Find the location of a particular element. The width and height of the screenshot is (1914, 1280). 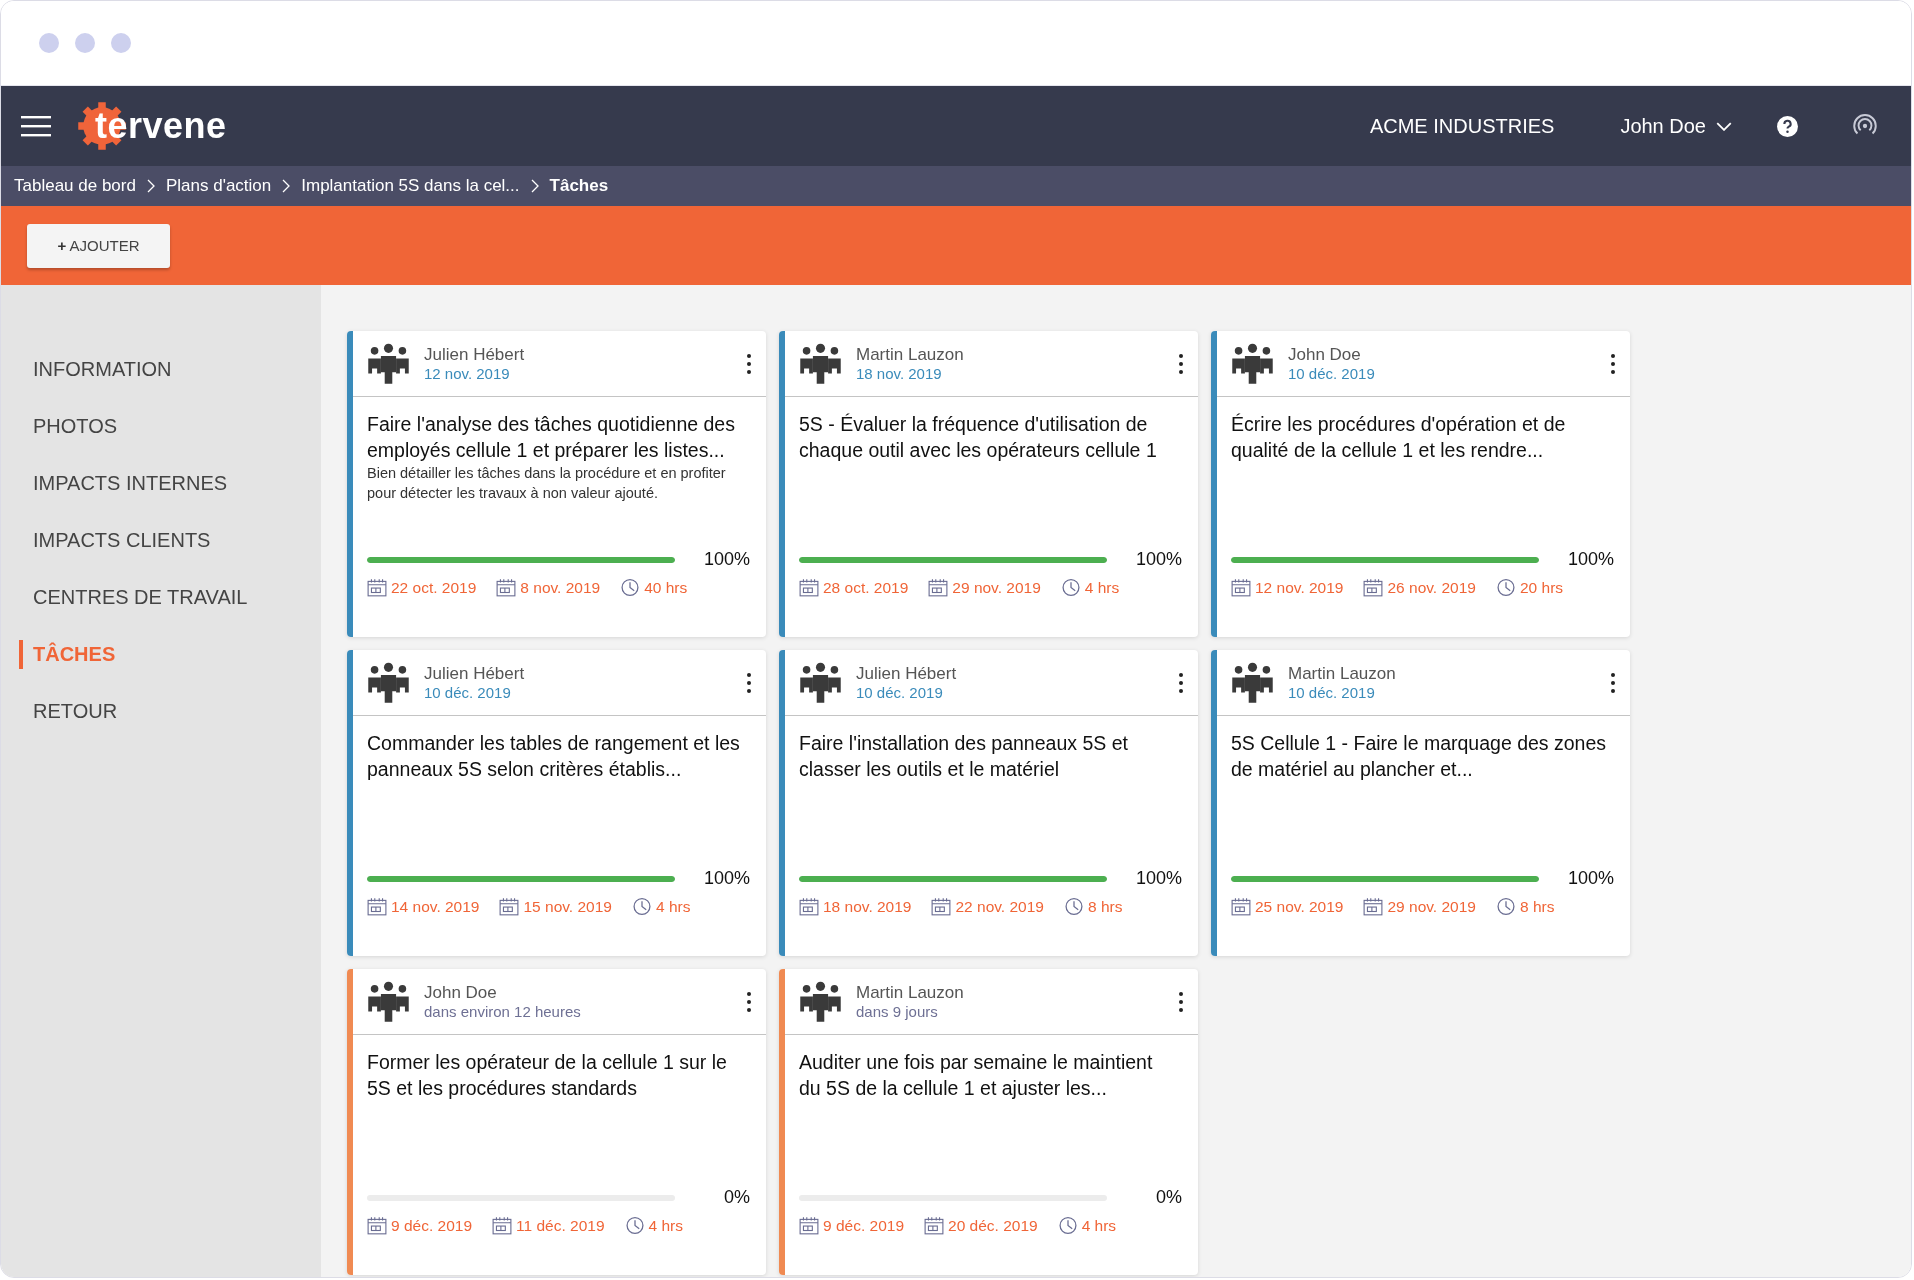

task-card is located at coordinates (556, 484).